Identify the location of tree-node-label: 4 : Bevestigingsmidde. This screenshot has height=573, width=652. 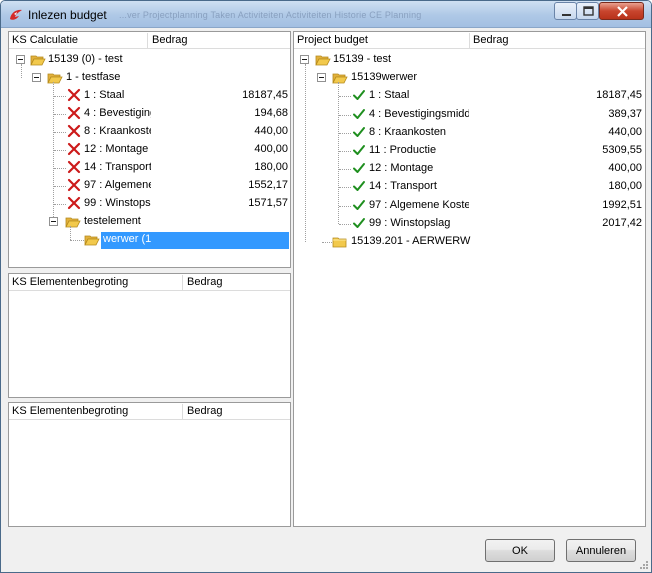
(419, 113).